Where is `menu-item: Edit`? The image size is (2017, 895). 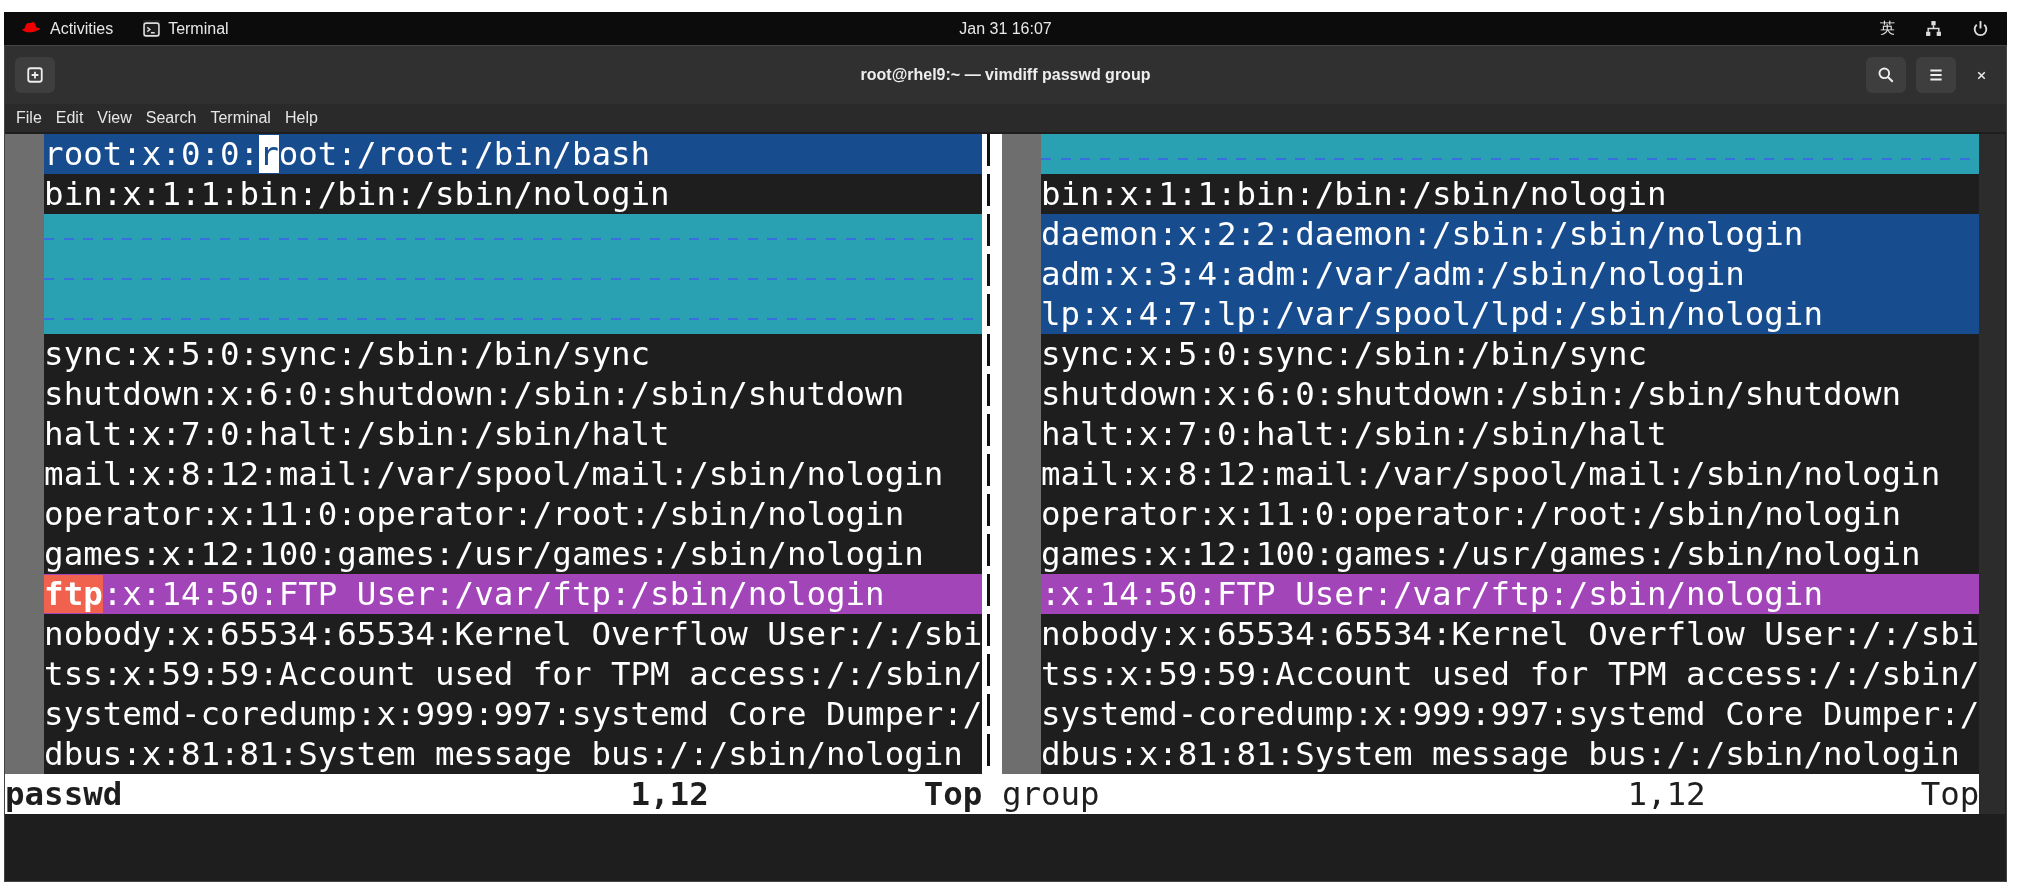 menu-item: Edit is located at coordinates (69, 118).